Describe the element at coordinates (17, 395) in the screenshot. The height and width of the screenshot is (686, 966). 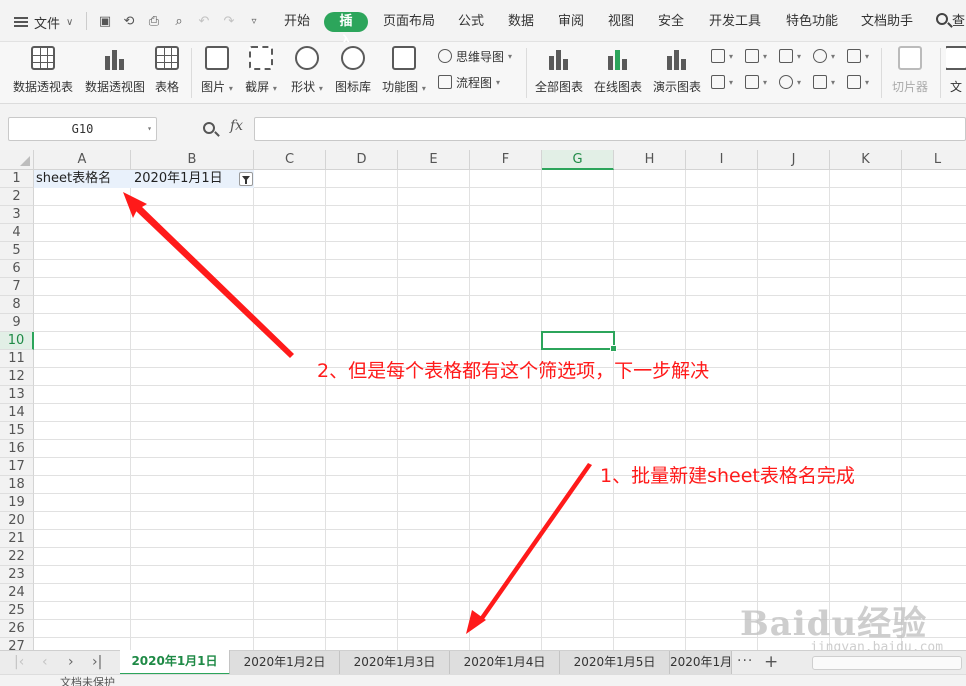
I see `row-header-13: 13` at that location.